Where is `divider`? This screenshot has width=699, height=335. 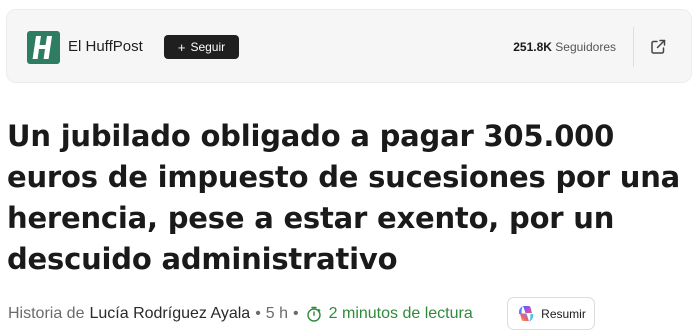 divider is located at coordinates (633, 47).